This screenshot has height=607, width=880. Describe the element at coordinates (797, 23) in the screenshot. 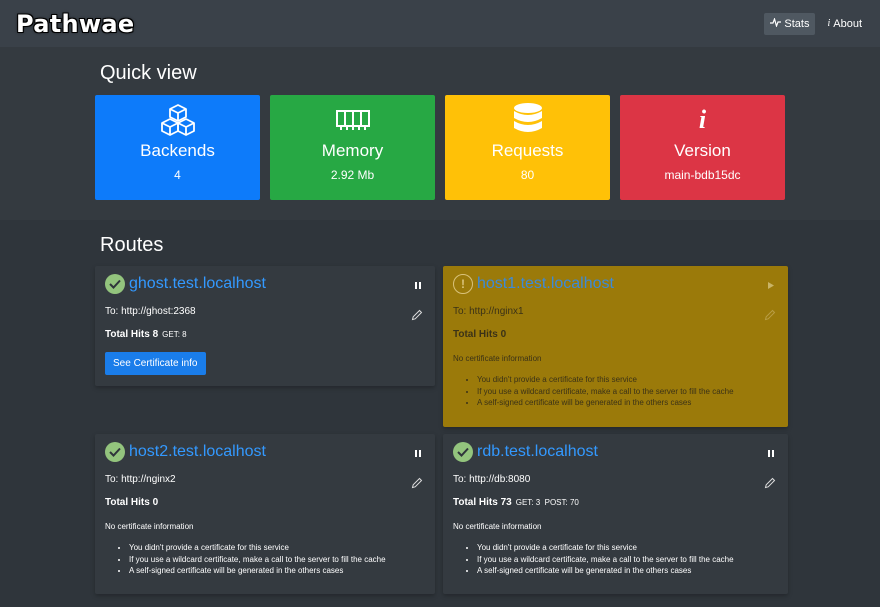

I see `nav-stats-label: Stats` at that location.